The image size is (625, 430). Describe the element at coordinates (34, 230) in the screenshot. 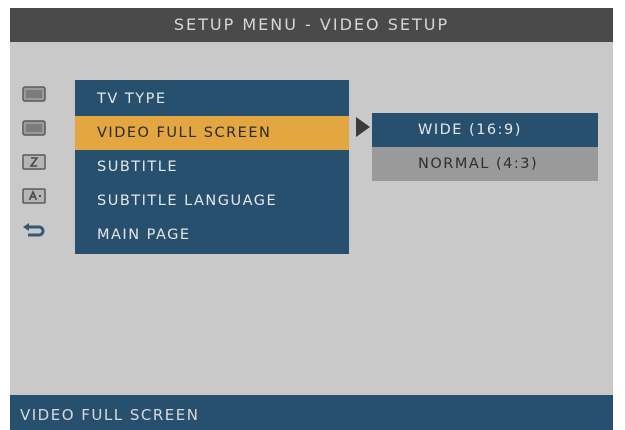

I see `return-arrow-icon` at that location.